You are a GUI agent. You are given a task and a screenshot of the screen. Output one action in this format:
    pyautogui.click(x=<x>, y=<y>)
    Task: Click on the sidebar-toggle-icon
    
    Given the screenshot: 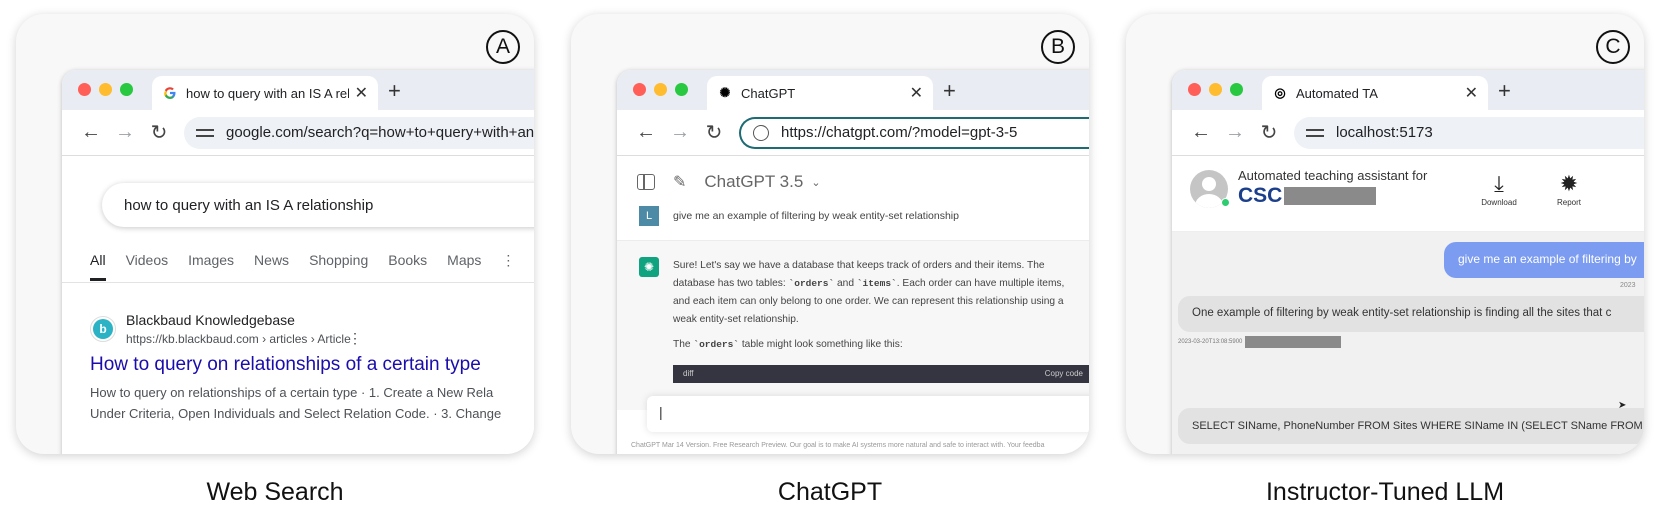 What is the action you would take?
    pyautogui.click(x=646, y=182)
    